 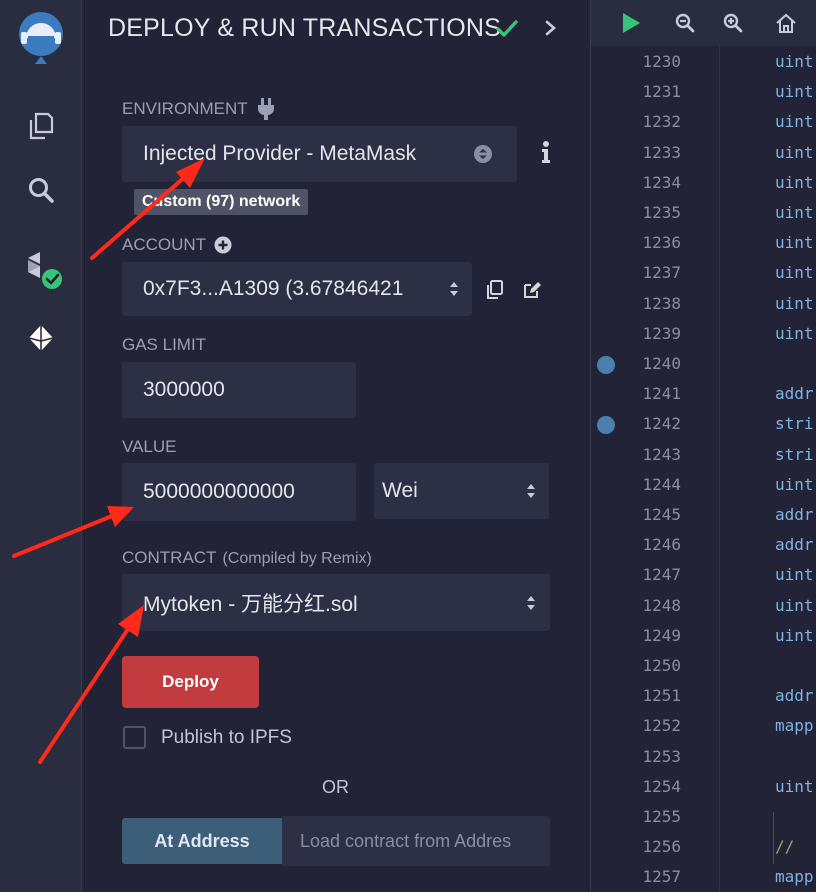 What do you see at coordinates (653, 876) in the screenshot?
I see `line-number: 1257` at bounding box center [653, 876].